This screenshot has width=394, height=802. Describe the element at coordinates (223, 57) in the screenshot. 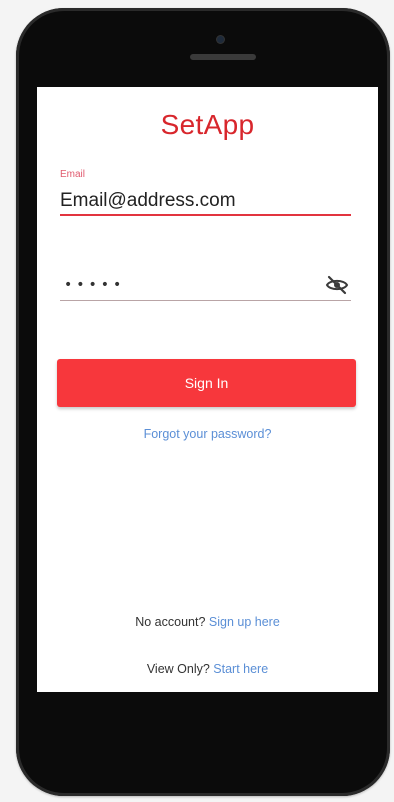

I see `earpiece-speaker` at that location.